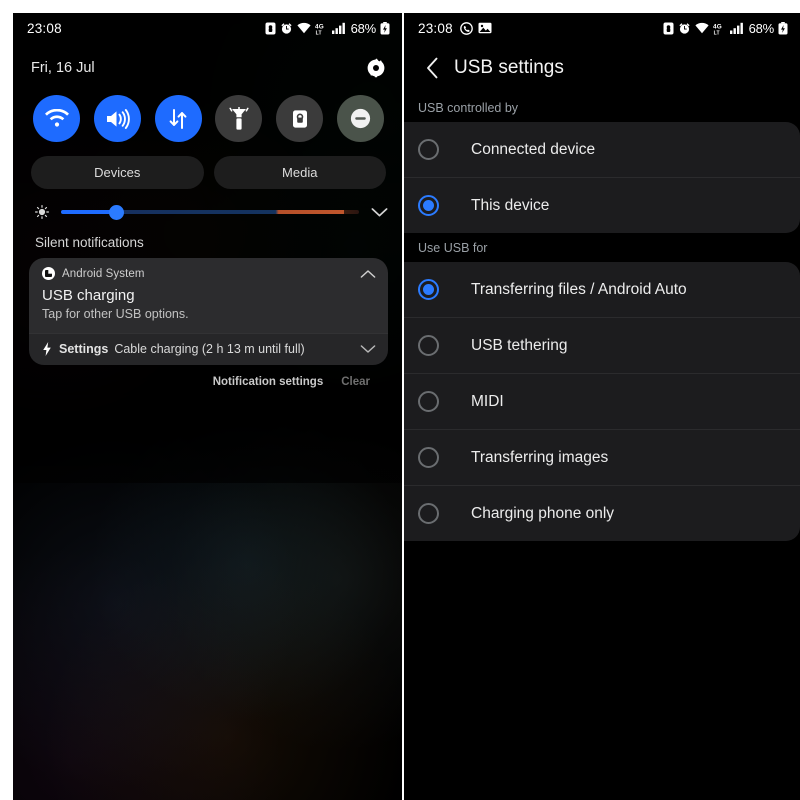 Image resolution: width=800 pixels, height=800 pixels. I want to click on data-arrows-icon, so click(178, 119).